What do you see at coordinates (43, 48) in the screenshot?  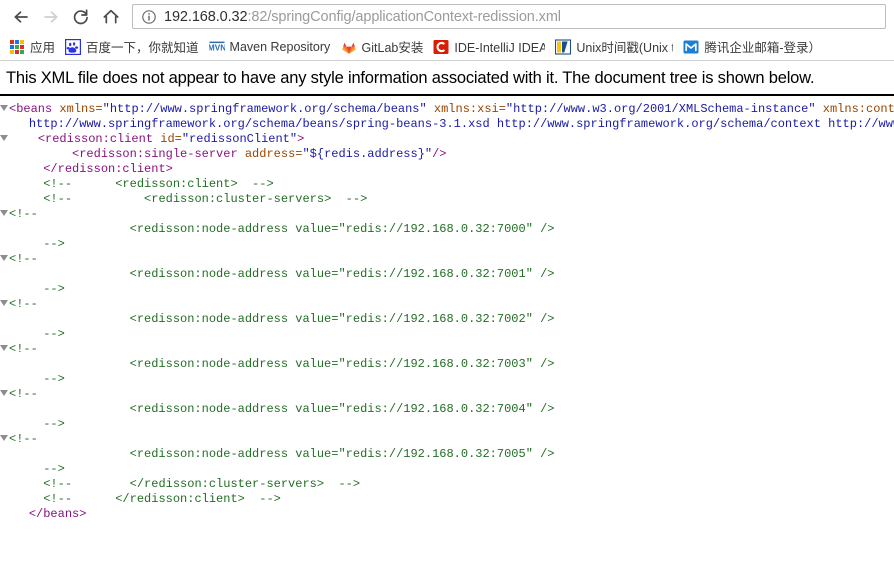 I see `bookmark-label: 应用` at bounding box center [43, 48].